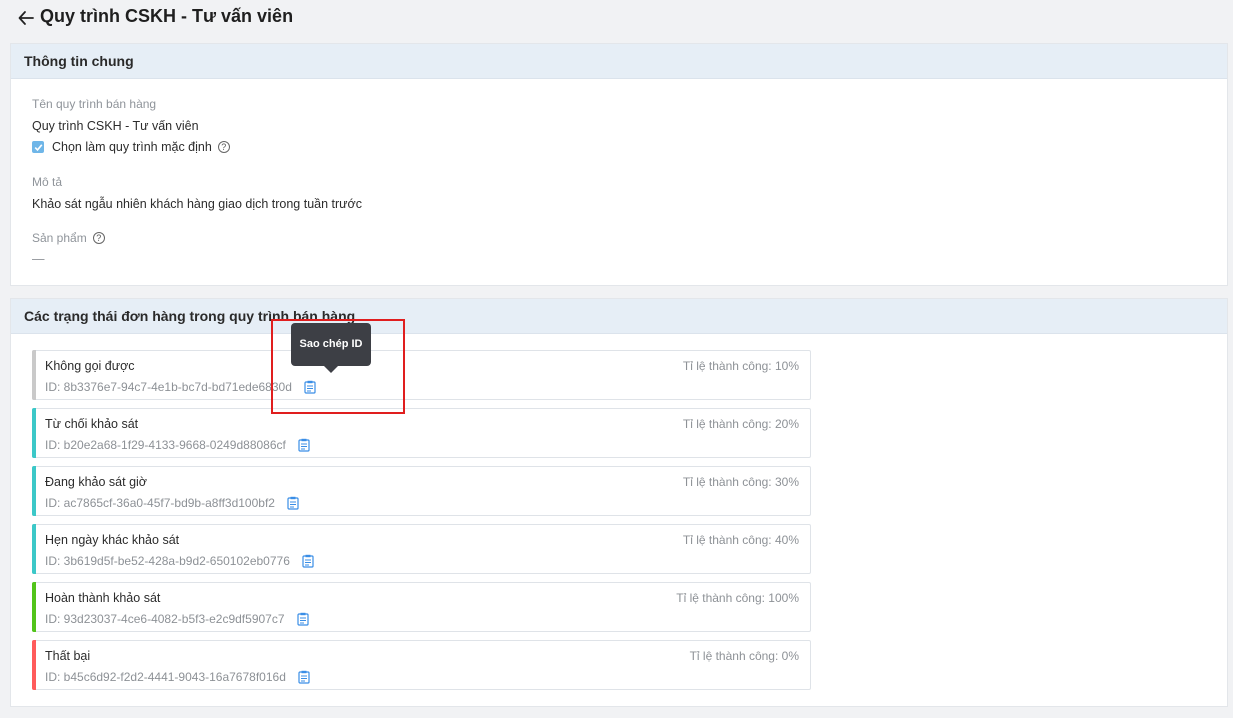  Describe the element at coordinates (740, 424) in the screenshot. I see `status-success-rate: Tỉ lệ thành công: 20%` at that location.